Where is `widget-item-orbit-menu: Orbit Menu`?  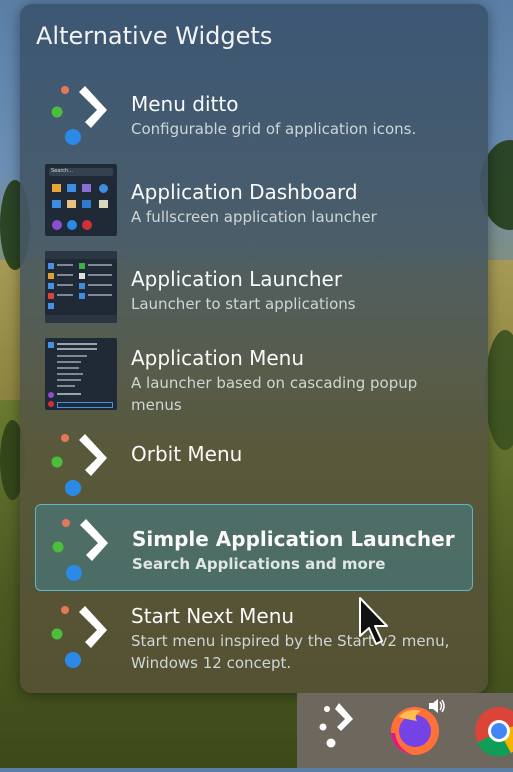
widget-item-orbit-menu: Orbit Menu is located at coordinates (254, 464).